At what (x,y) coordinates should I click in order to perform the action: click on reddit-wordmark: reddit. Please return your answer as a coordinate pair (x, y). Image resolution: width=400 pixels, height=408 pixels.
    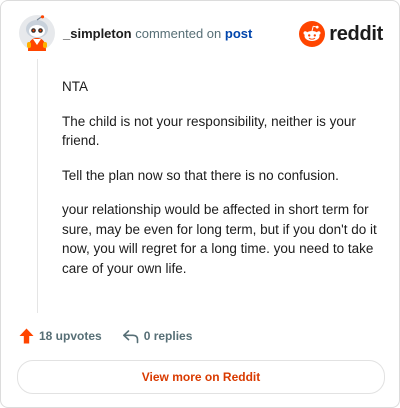
    Looking at the image, I should click on (356, 33).